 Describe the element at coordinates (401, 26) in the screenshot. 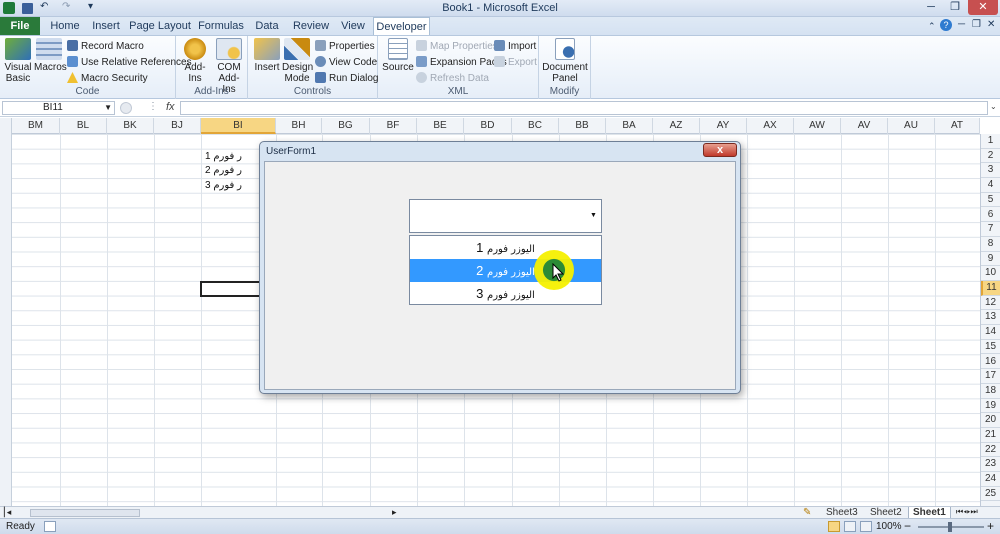

I see `tab-developer: Developer` at that location.